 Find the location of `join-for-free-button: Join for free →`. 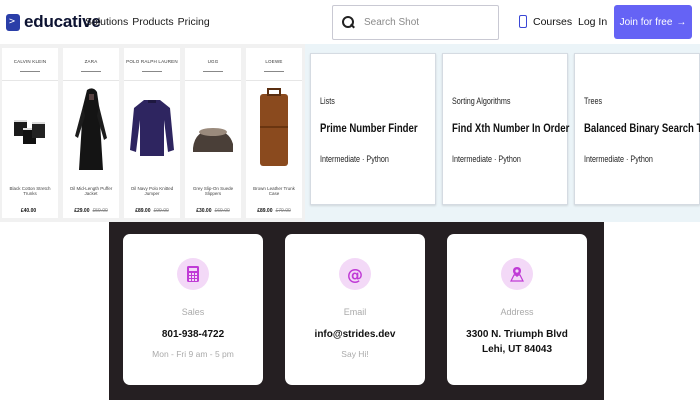

join-for-free-button: Join for free → is located at coordinates (653, 22).